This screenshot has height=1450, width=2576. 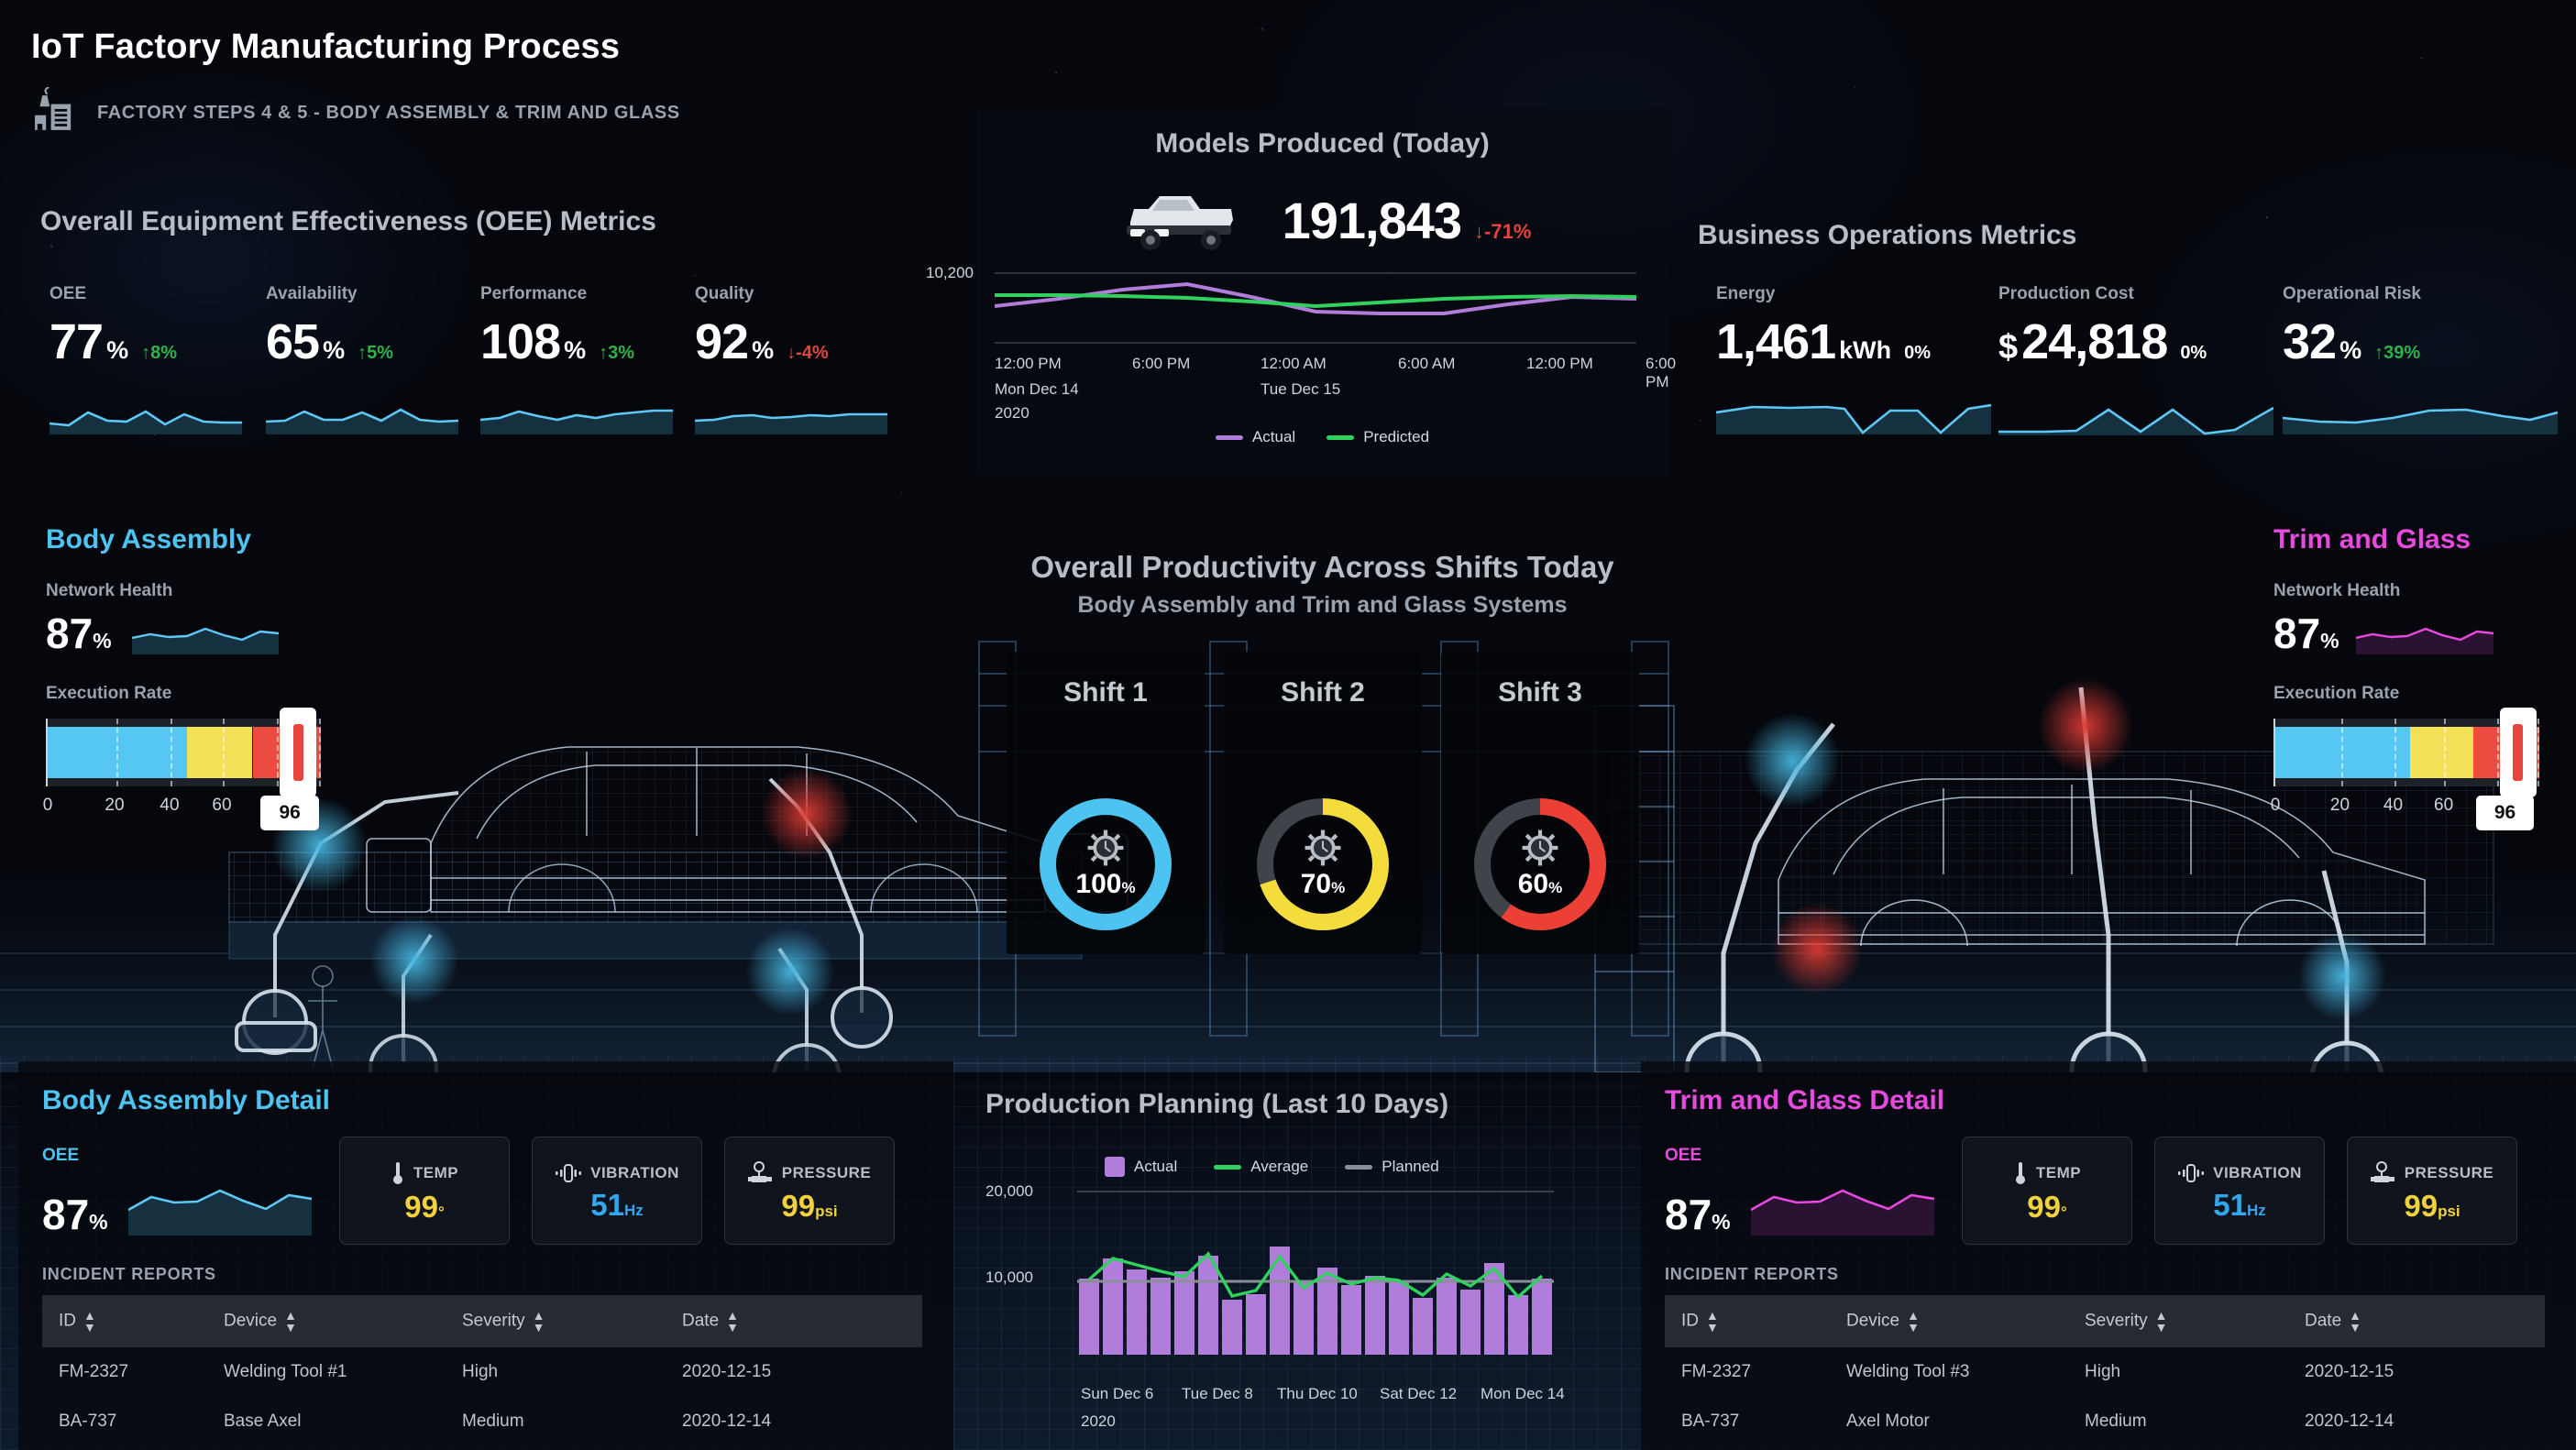 What do you see at coordinates (1161, 363) in the screenshot?
I see `models-x-tick-1: 6:00 PM` at bounding box center [1161, 363].